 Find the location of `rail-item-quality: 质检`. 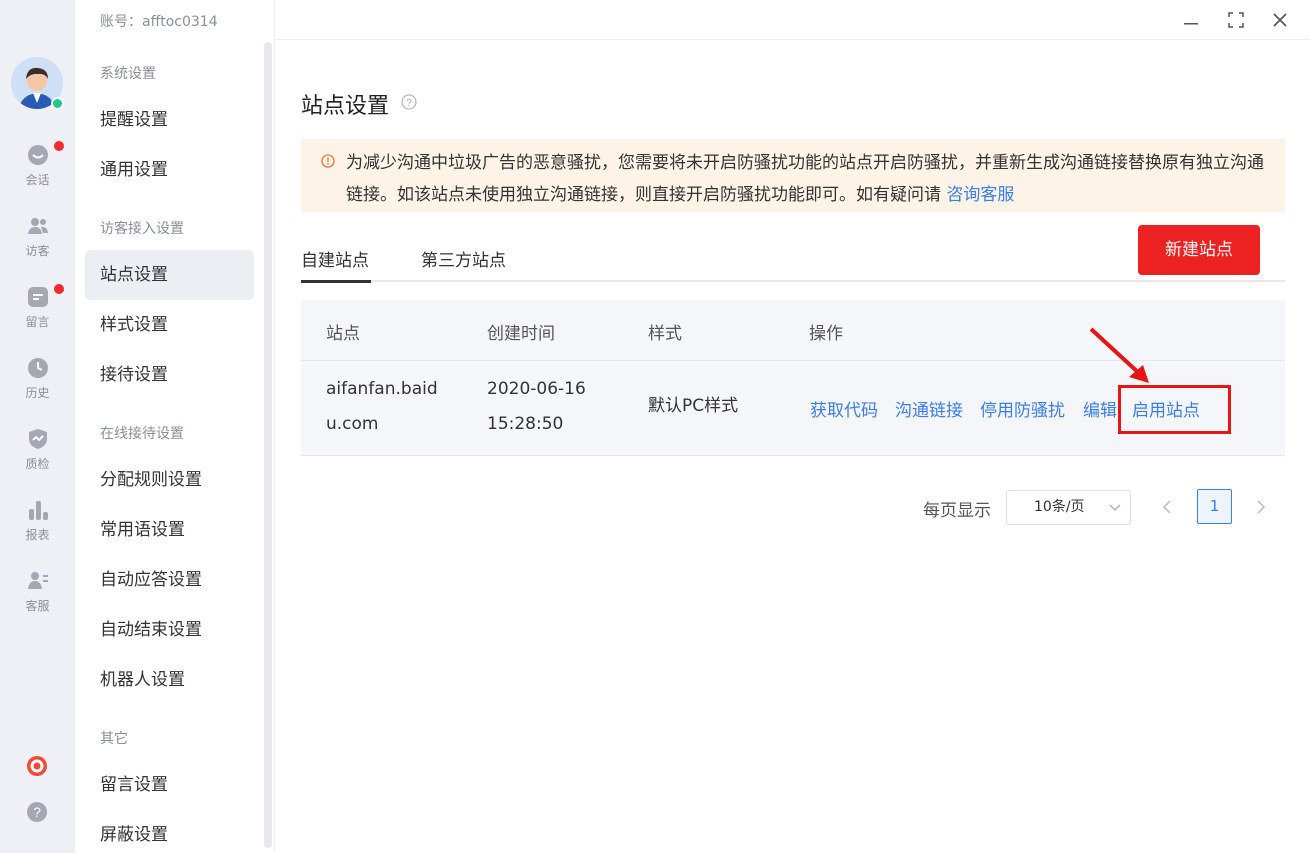

rail-item-quality: 质检 is located at coordinates (37, 457).